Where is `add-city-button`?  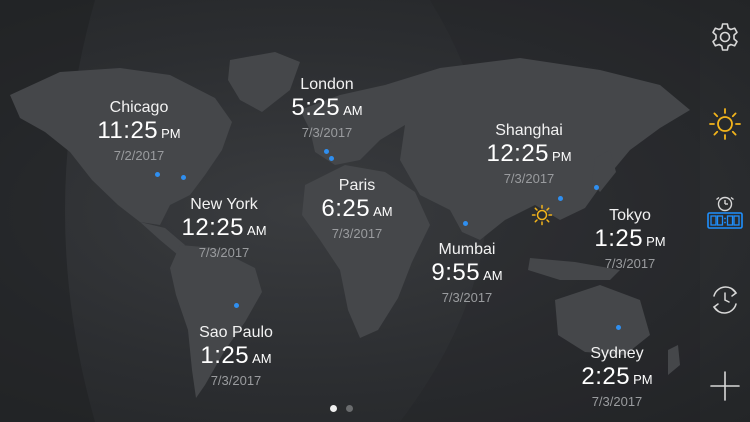 add-city-button is located at coordinates (725, 386).